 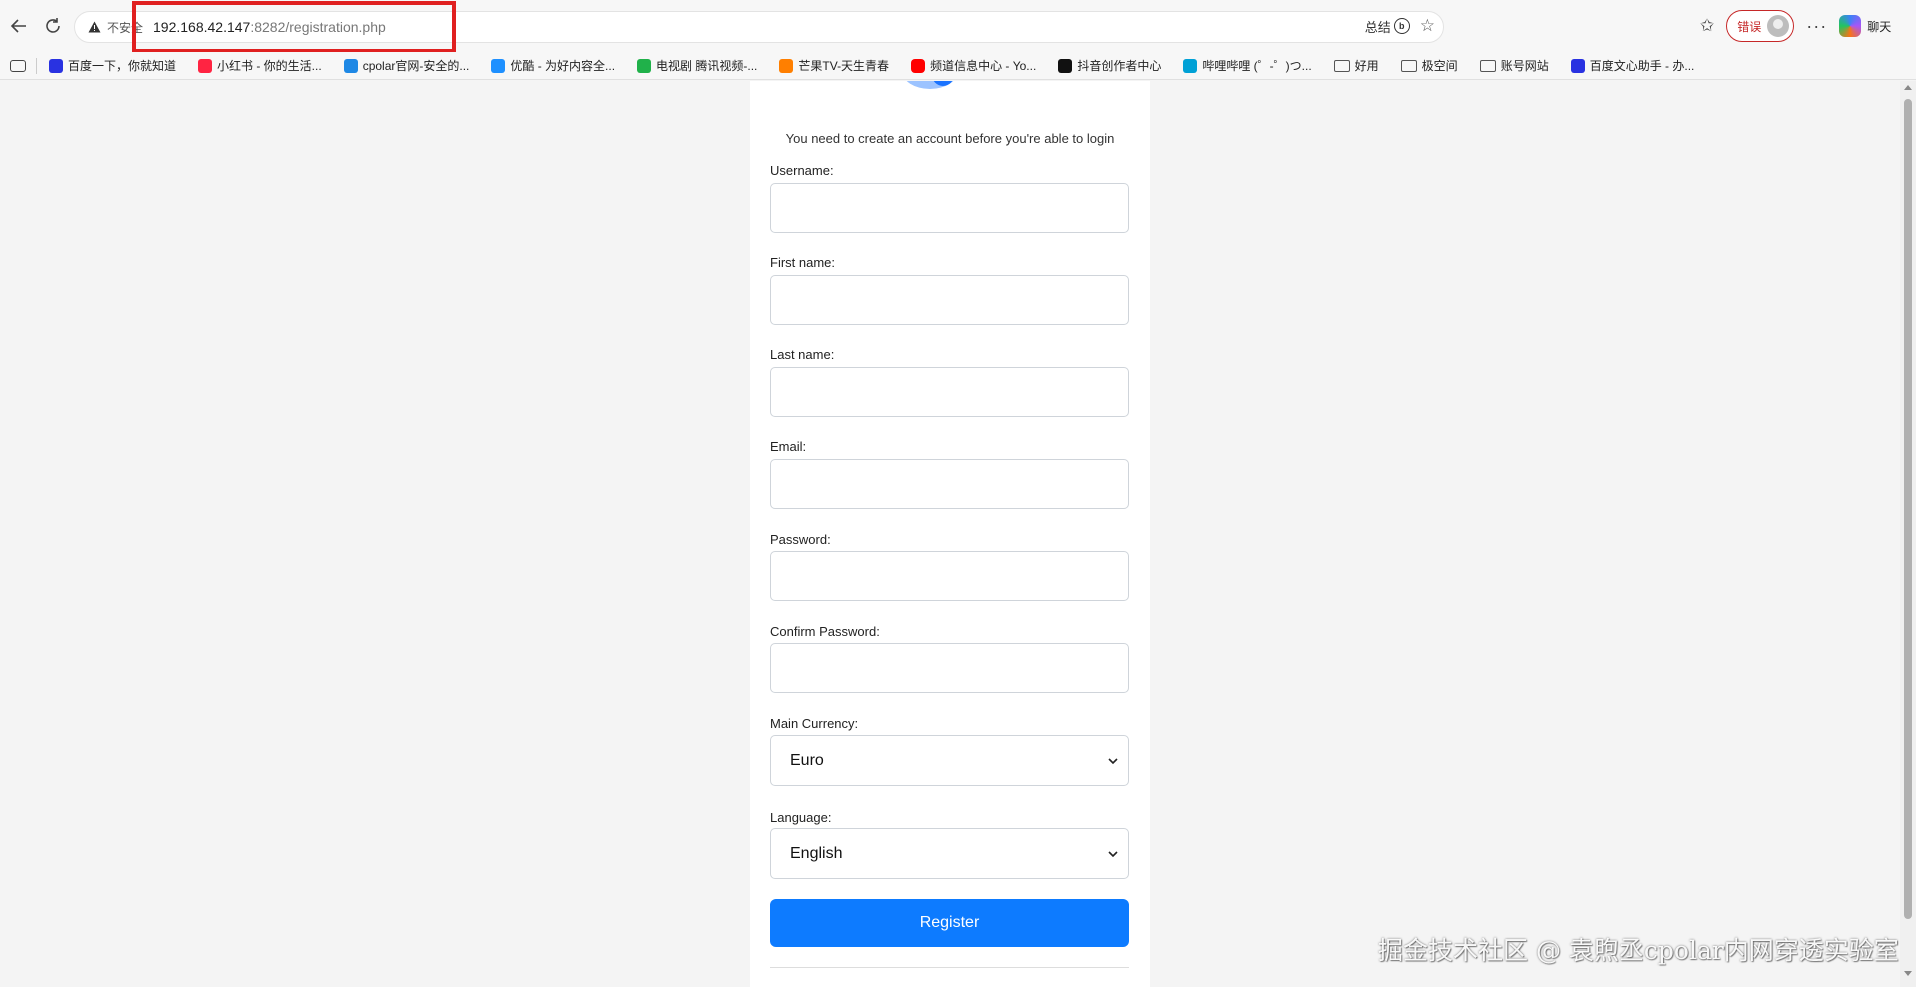 I want to click on last-name-input, so click(x=949, y=392).